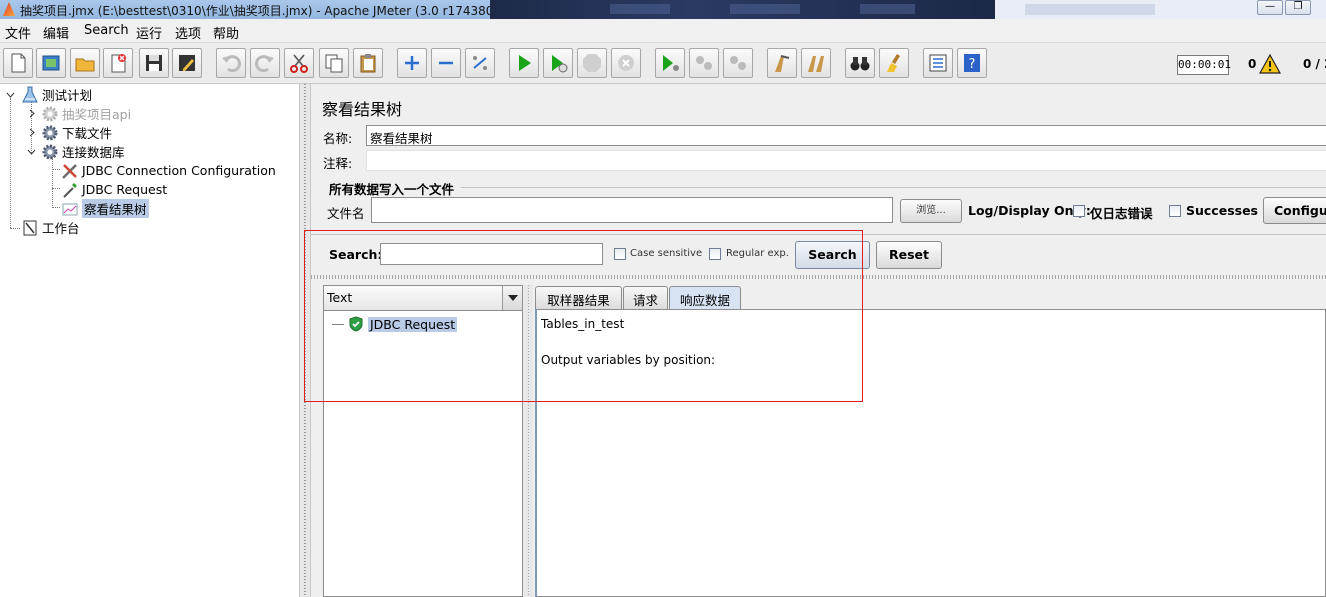 Image resolution: width=1326 pixels, height=597 pixels. What do you see at coordinates (846, 135) in the screenshot?
I see `name-field: 察看结果树` at bounding box center [846, 135].